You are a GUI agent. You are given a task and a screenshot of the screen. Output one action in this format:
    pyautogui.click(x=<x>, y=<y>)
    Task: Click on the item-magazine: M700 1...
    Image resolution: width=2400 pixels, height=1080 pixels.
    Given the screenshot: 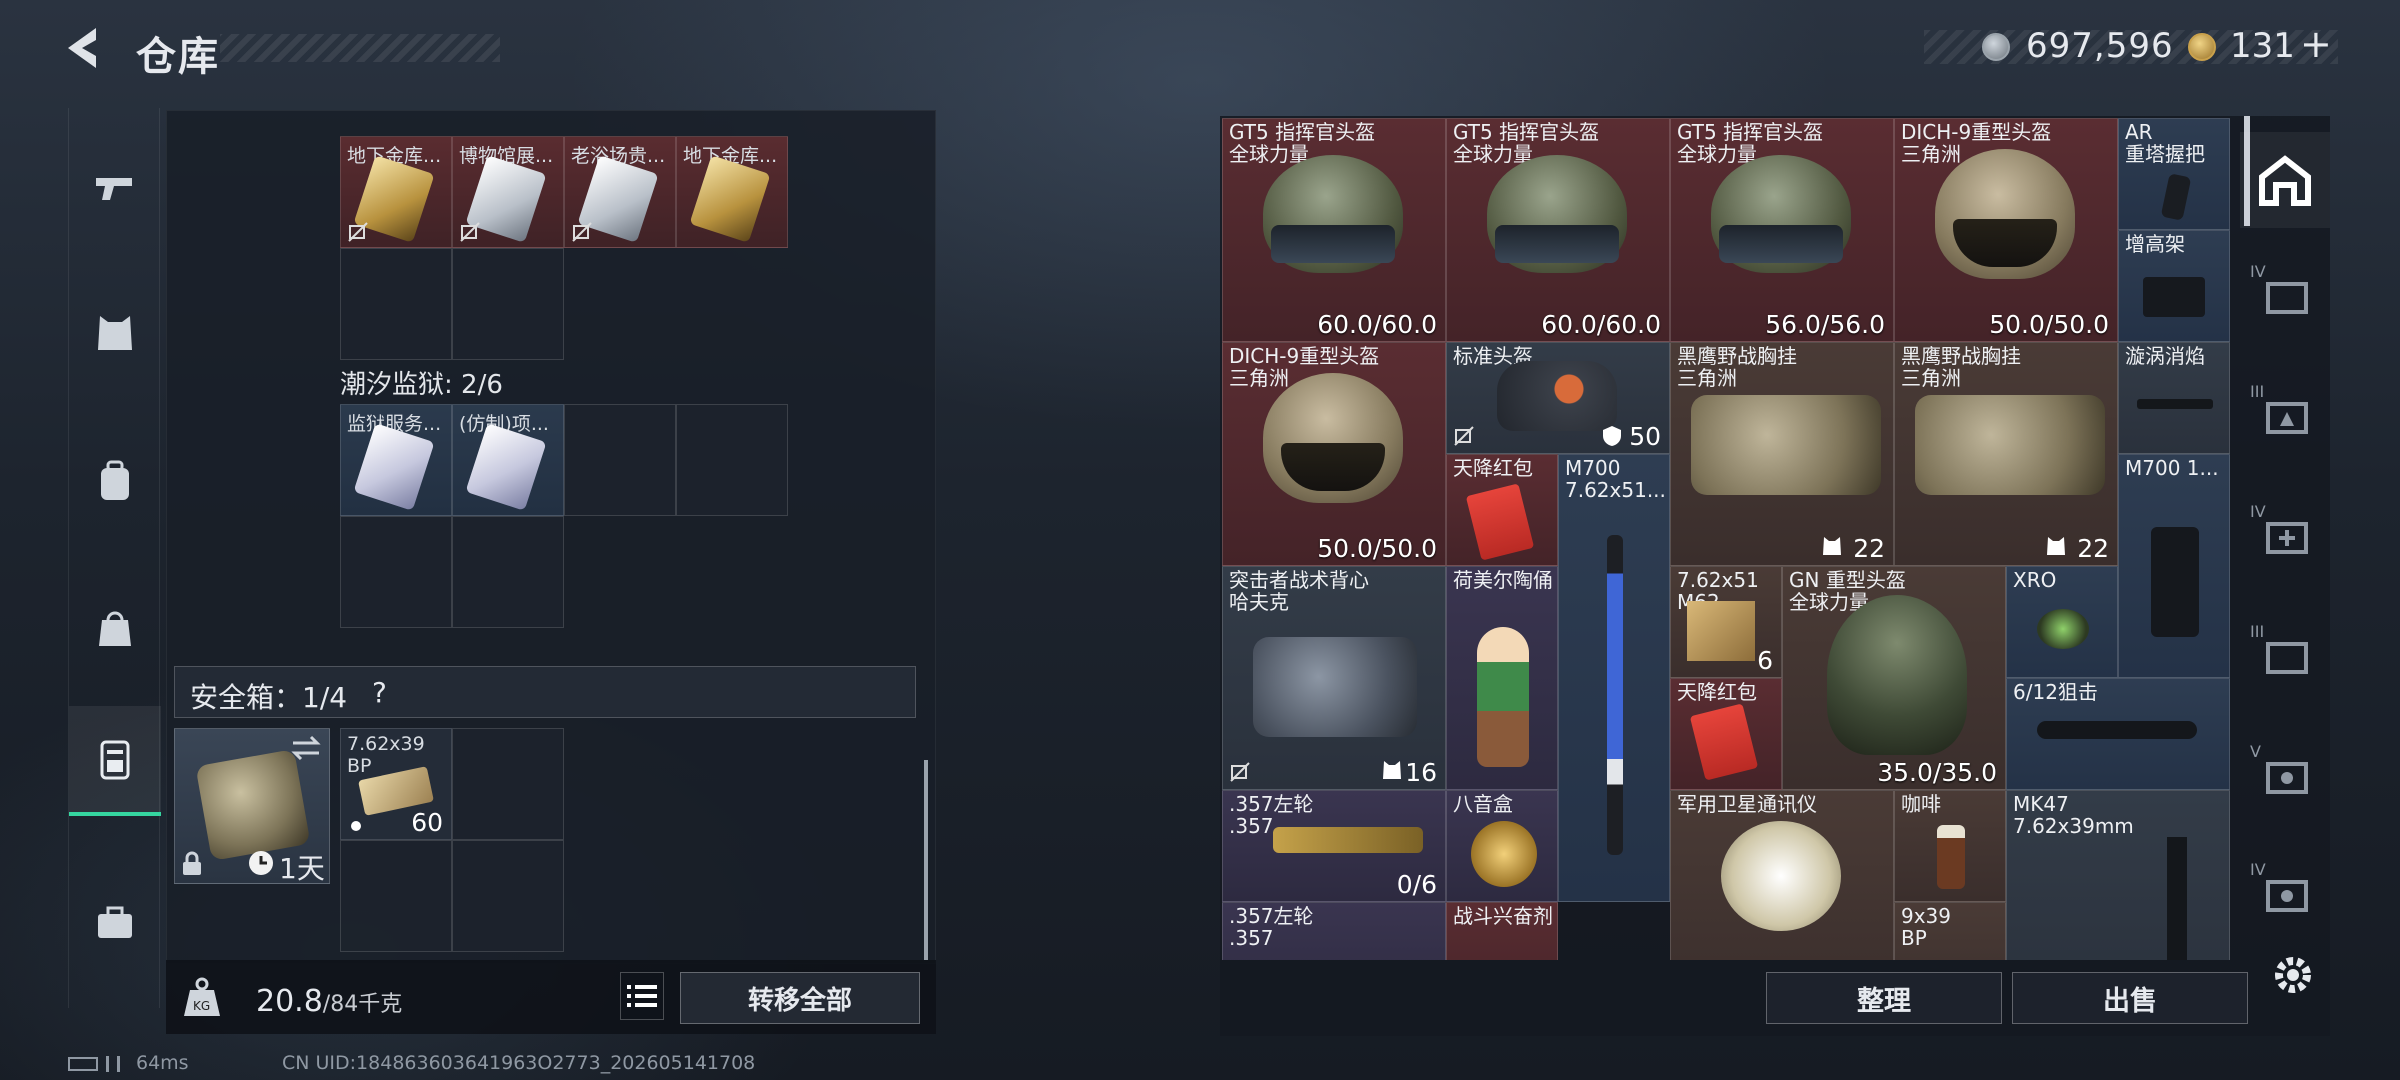 What is the action you would take?
    pyautogui.click(x=2174, y=566)
    